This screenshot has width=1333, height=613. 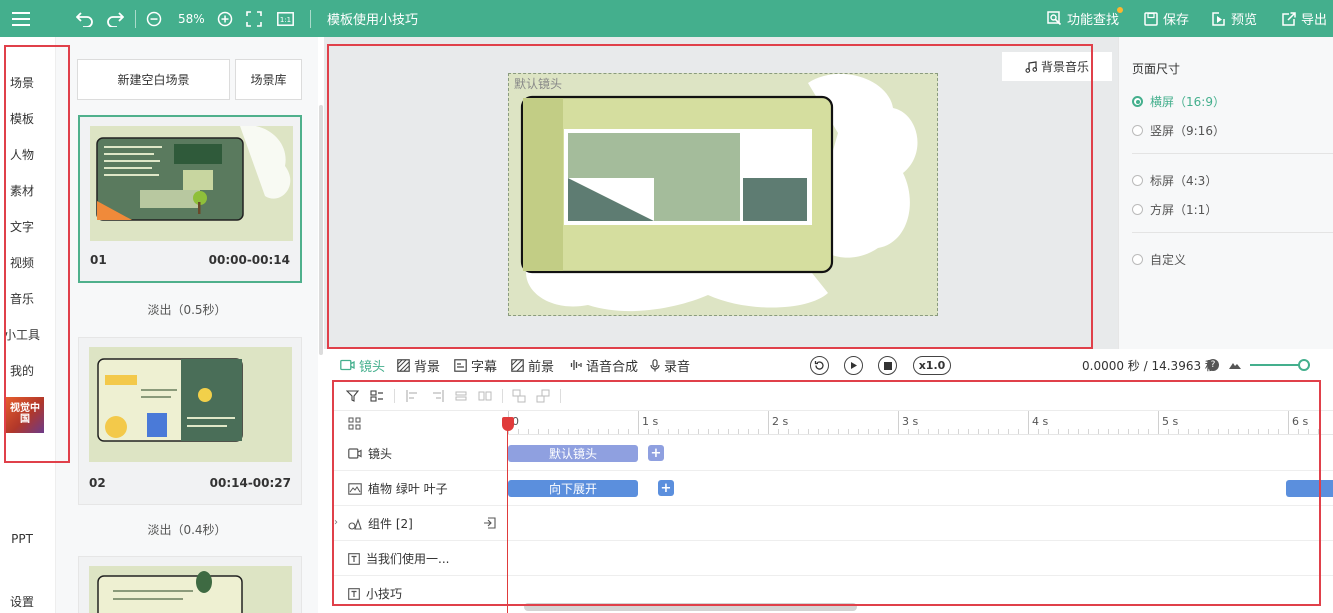 I want to click on tab-camera: 镜头, so click(x=362, y=365).